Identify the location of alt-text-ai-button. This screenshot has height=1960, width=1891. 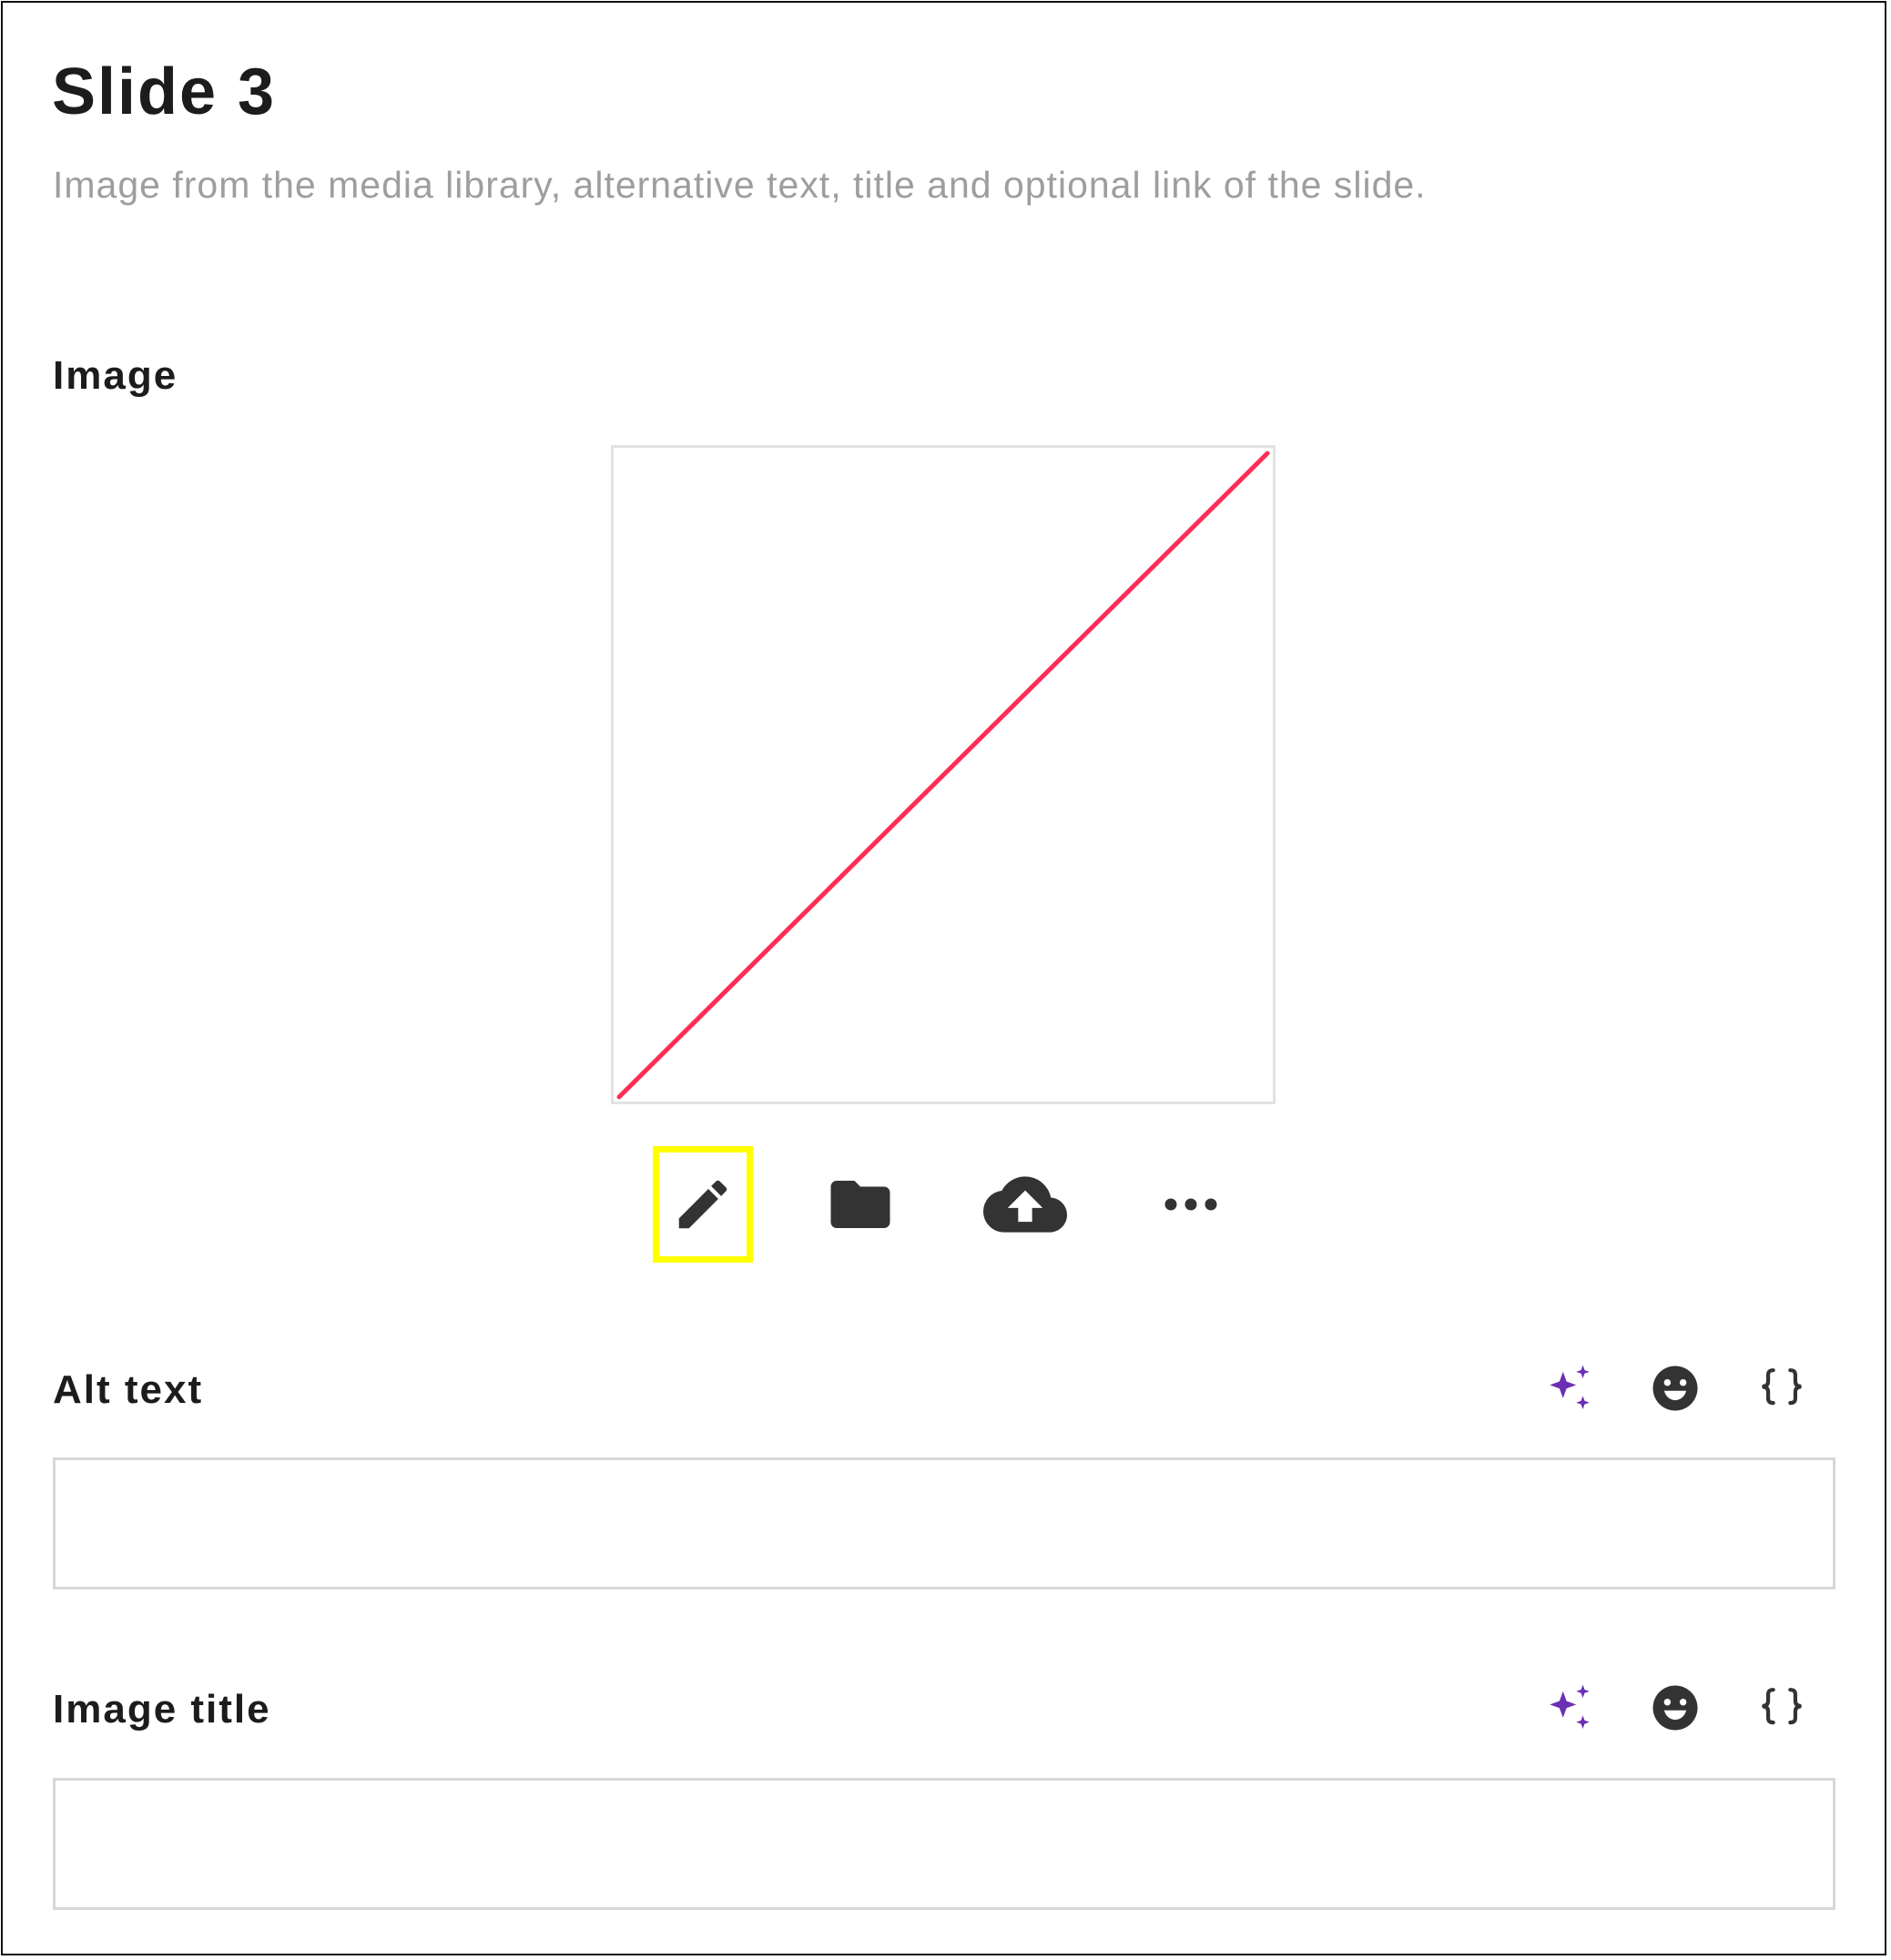
(1569, 1388).